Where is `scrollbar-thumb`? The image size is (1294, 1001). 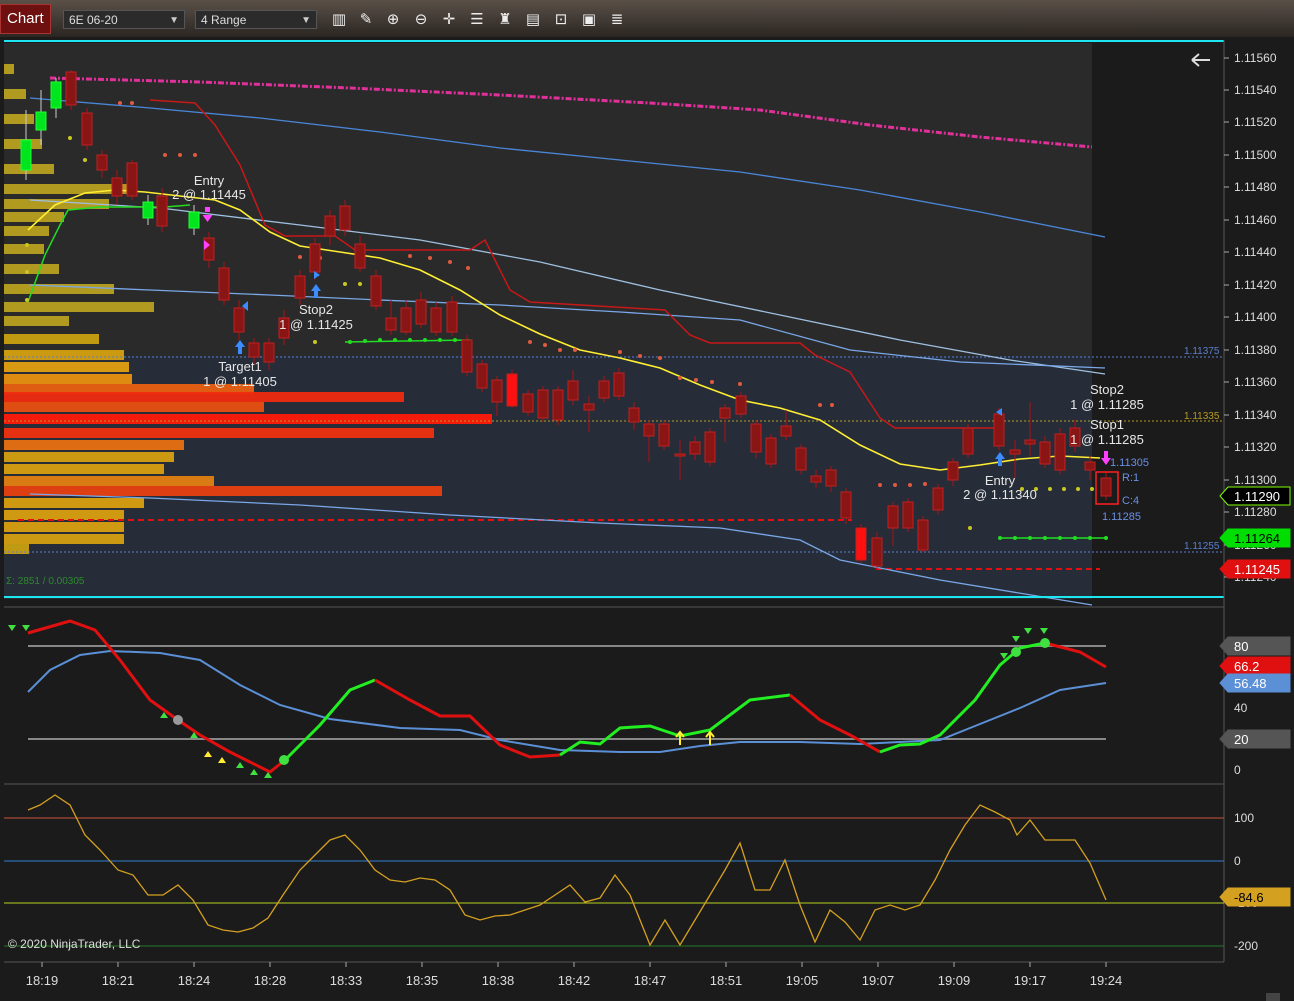 scrollbar-thumb is located at coordinates (1273, 997).